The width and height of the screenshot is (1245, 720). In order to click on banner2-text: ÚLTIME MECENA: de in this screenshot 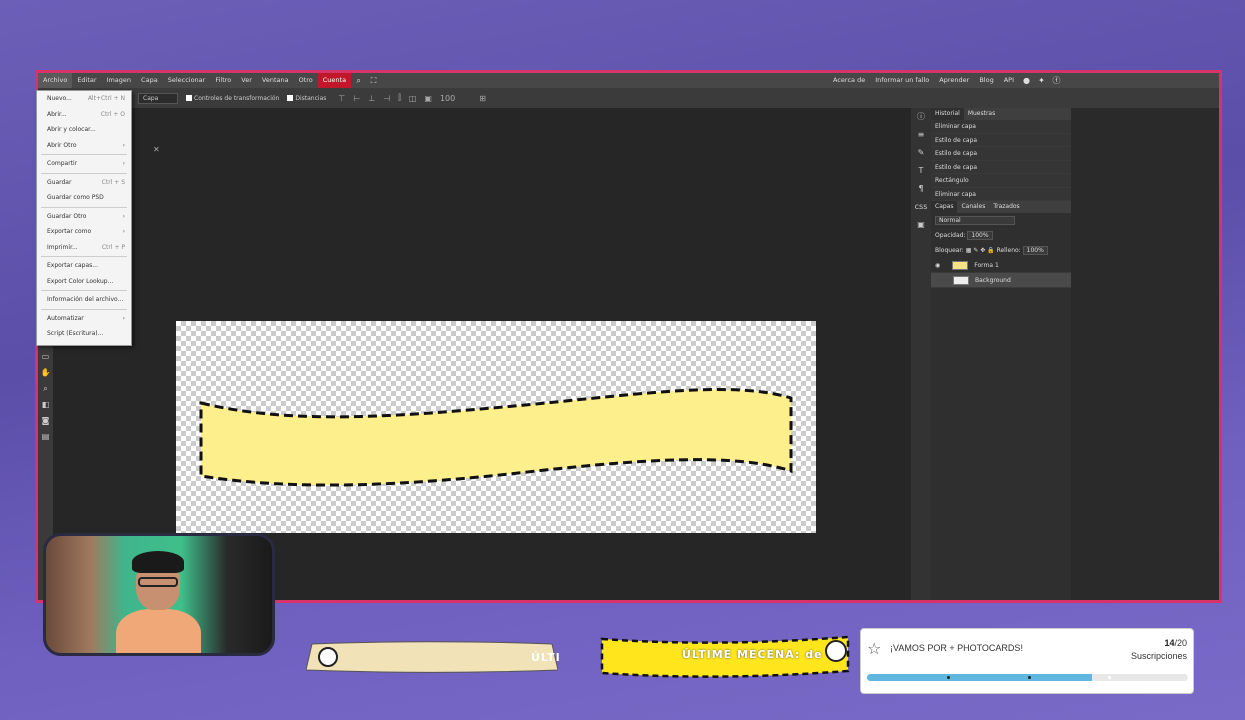, I will do `click(752, 654)`.